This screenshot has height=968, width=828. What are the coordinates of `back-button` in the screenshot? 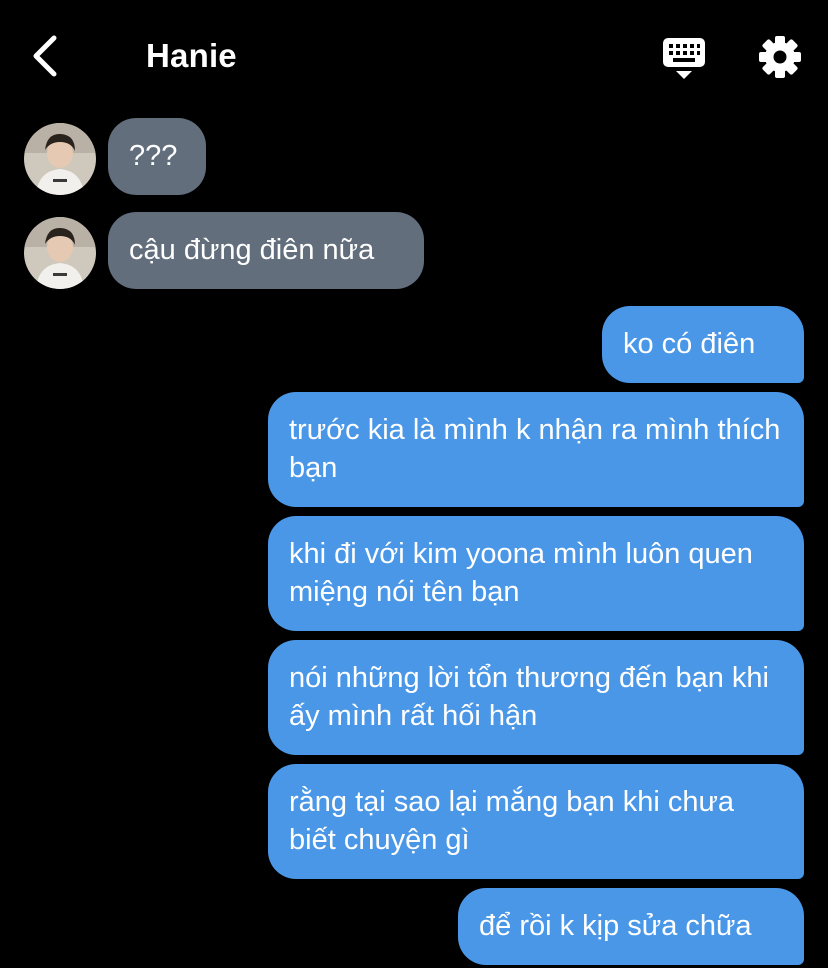 It's located at (46, 56).